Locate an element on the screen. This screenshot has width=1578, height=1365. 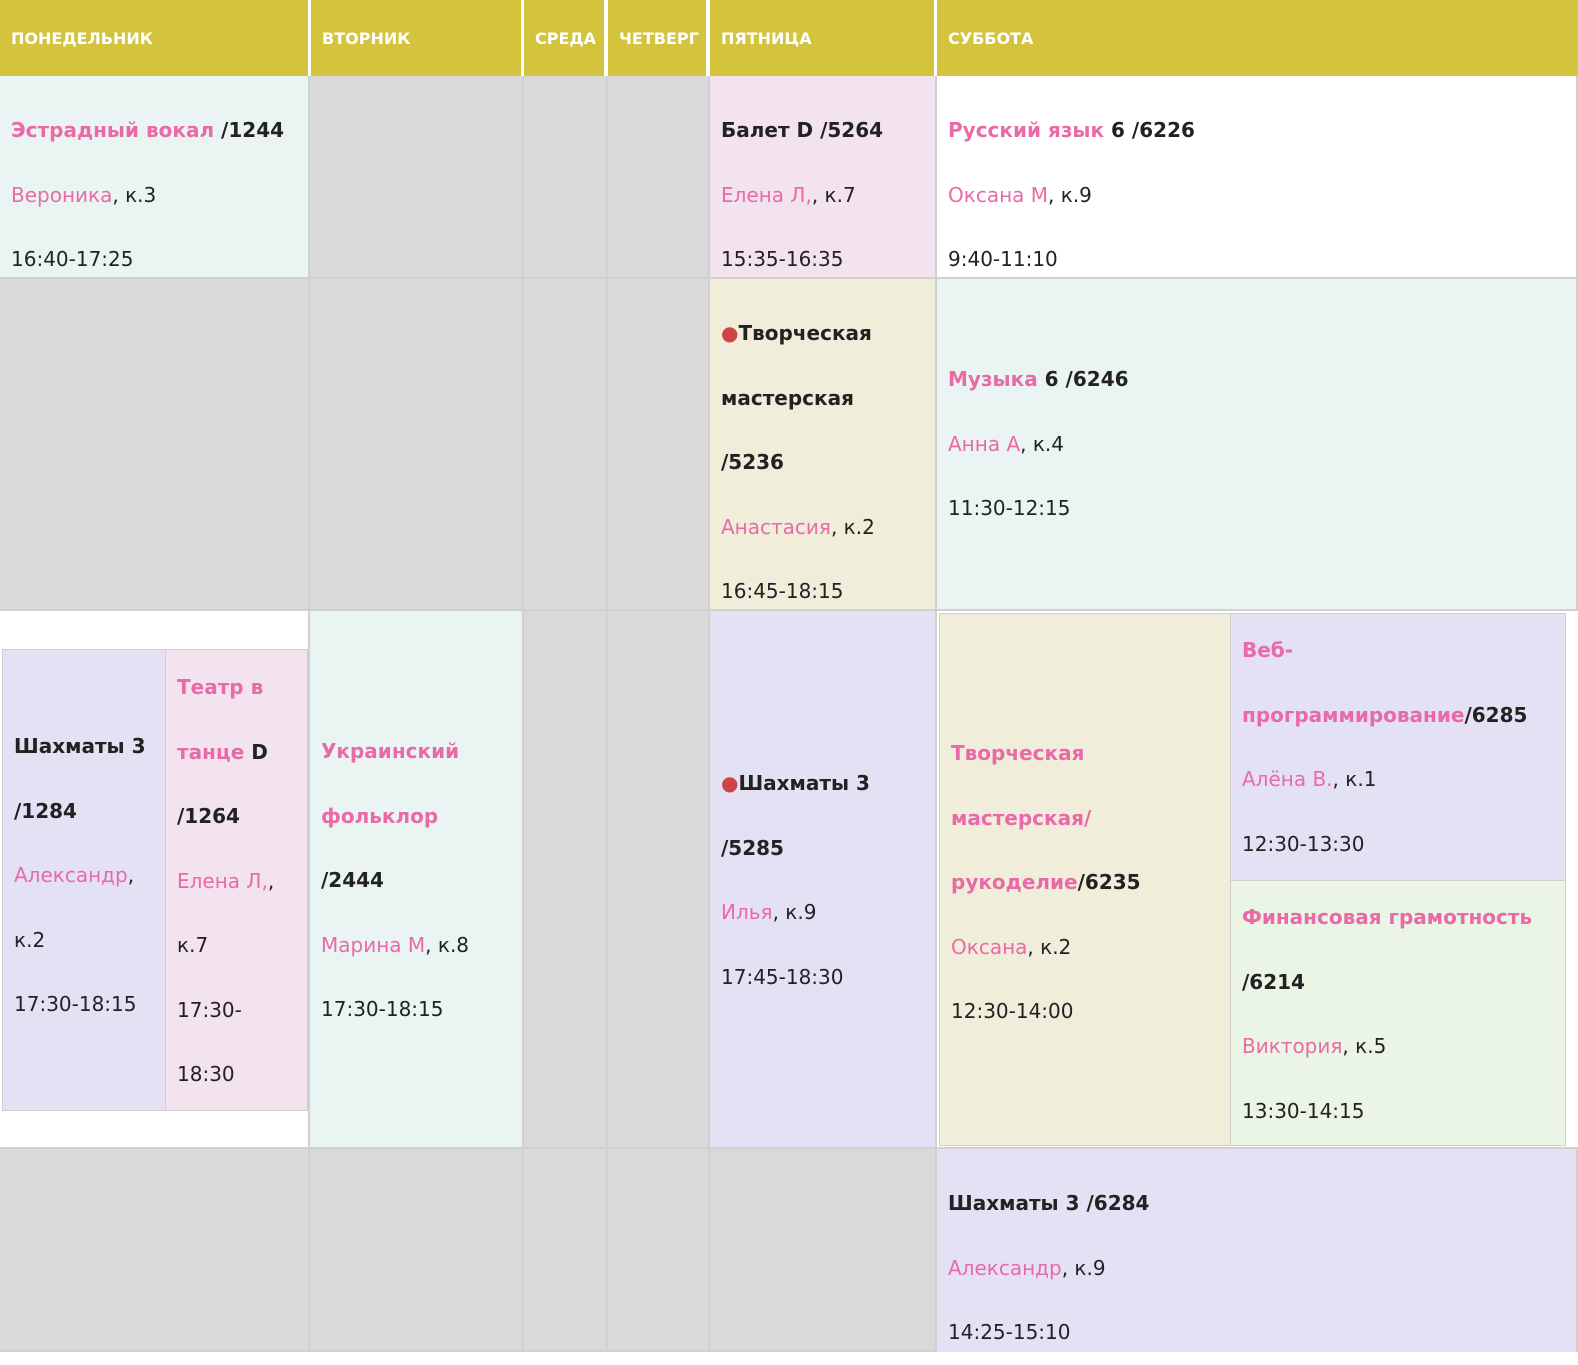
lesson-title: Балет D /5264 is located at coordinates (802, 130).